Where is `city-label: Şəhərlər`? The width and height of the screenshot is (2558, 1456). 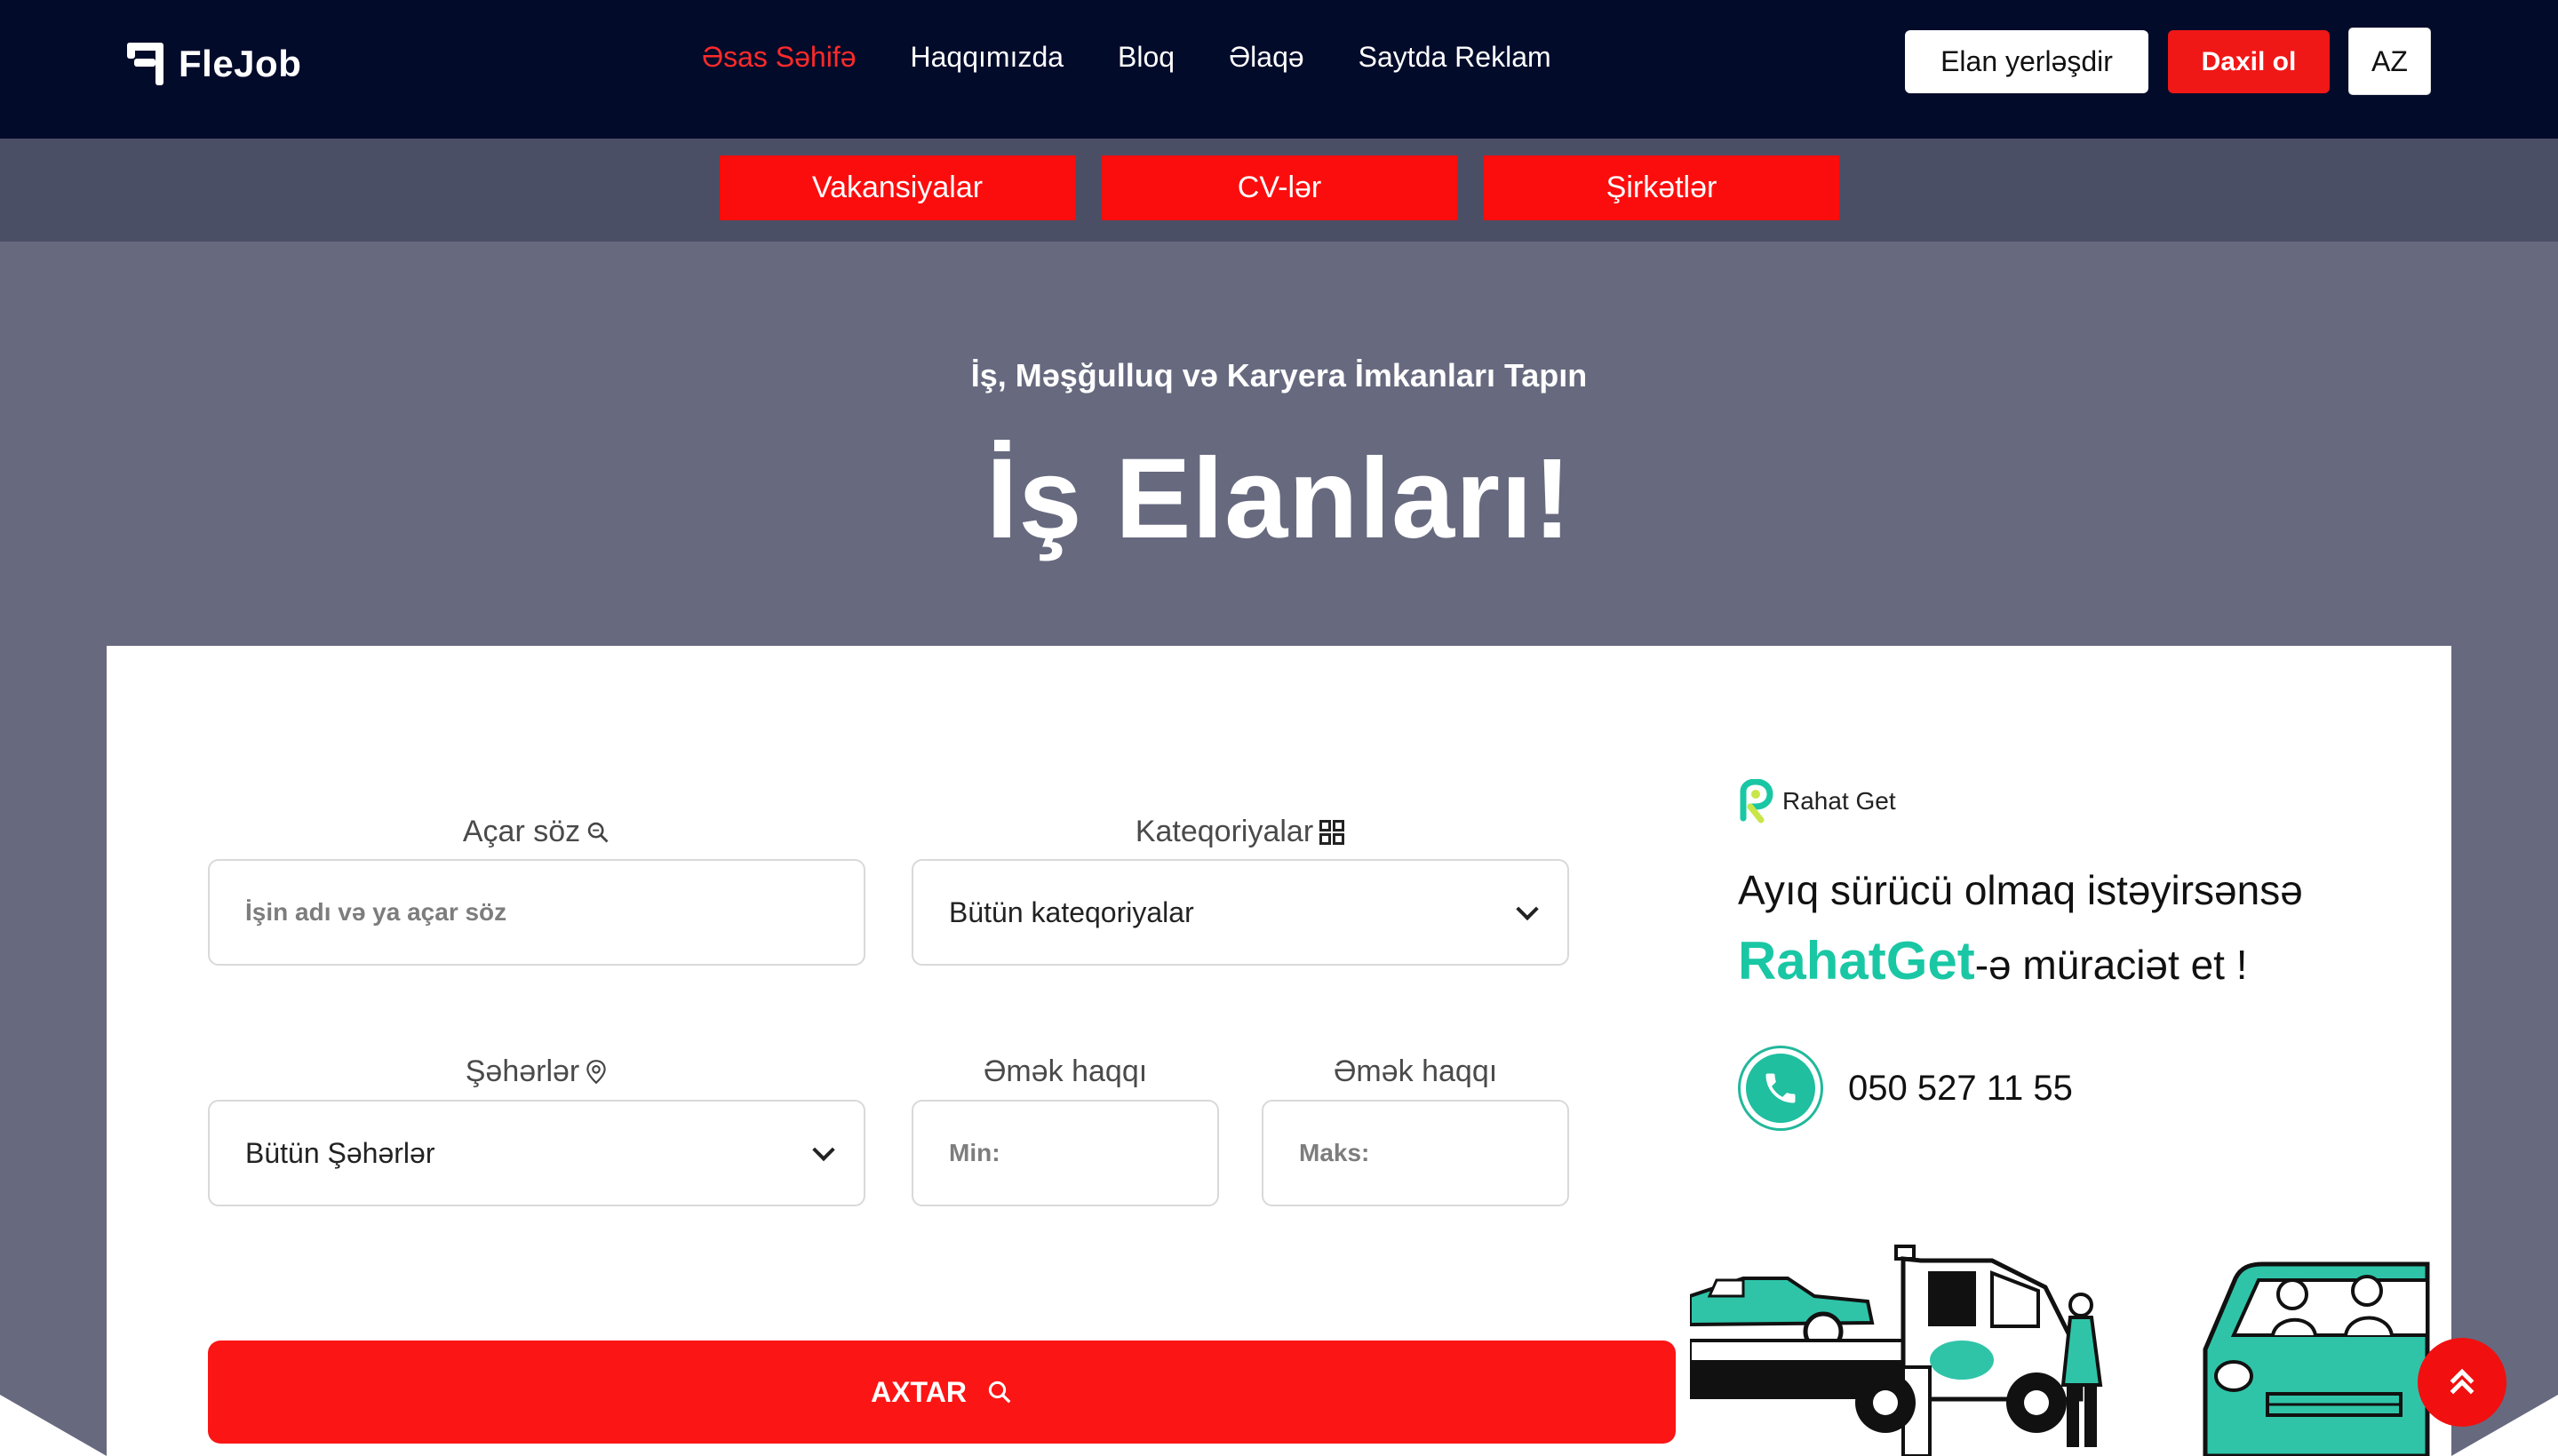 city-label: Şəhərlər is located at coordinates (536, 1071).